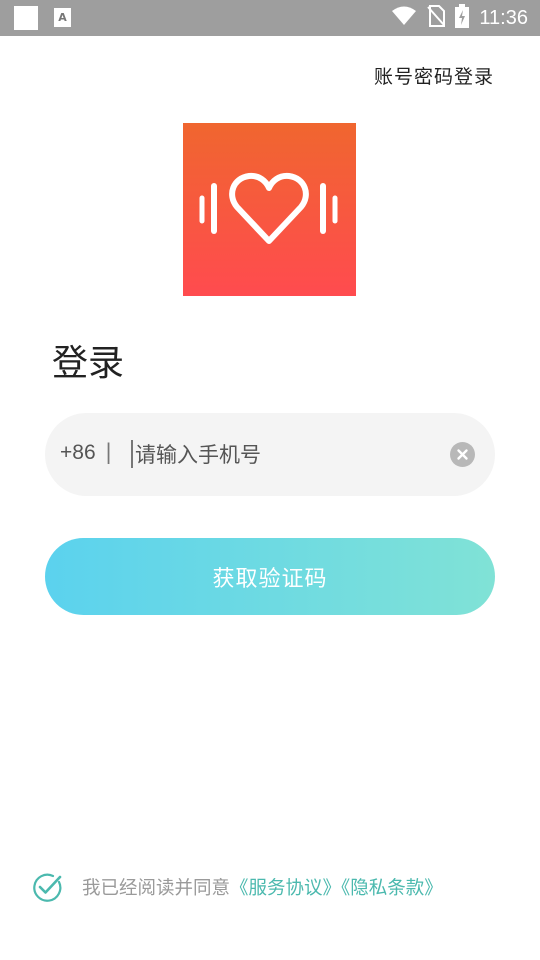 This screenshot has height=960, width=540. What do you see at coordinates (285, 888) in the screenshot?
I see `service-agreement-link: 《服务协议》` at bounding box center [285, 888].